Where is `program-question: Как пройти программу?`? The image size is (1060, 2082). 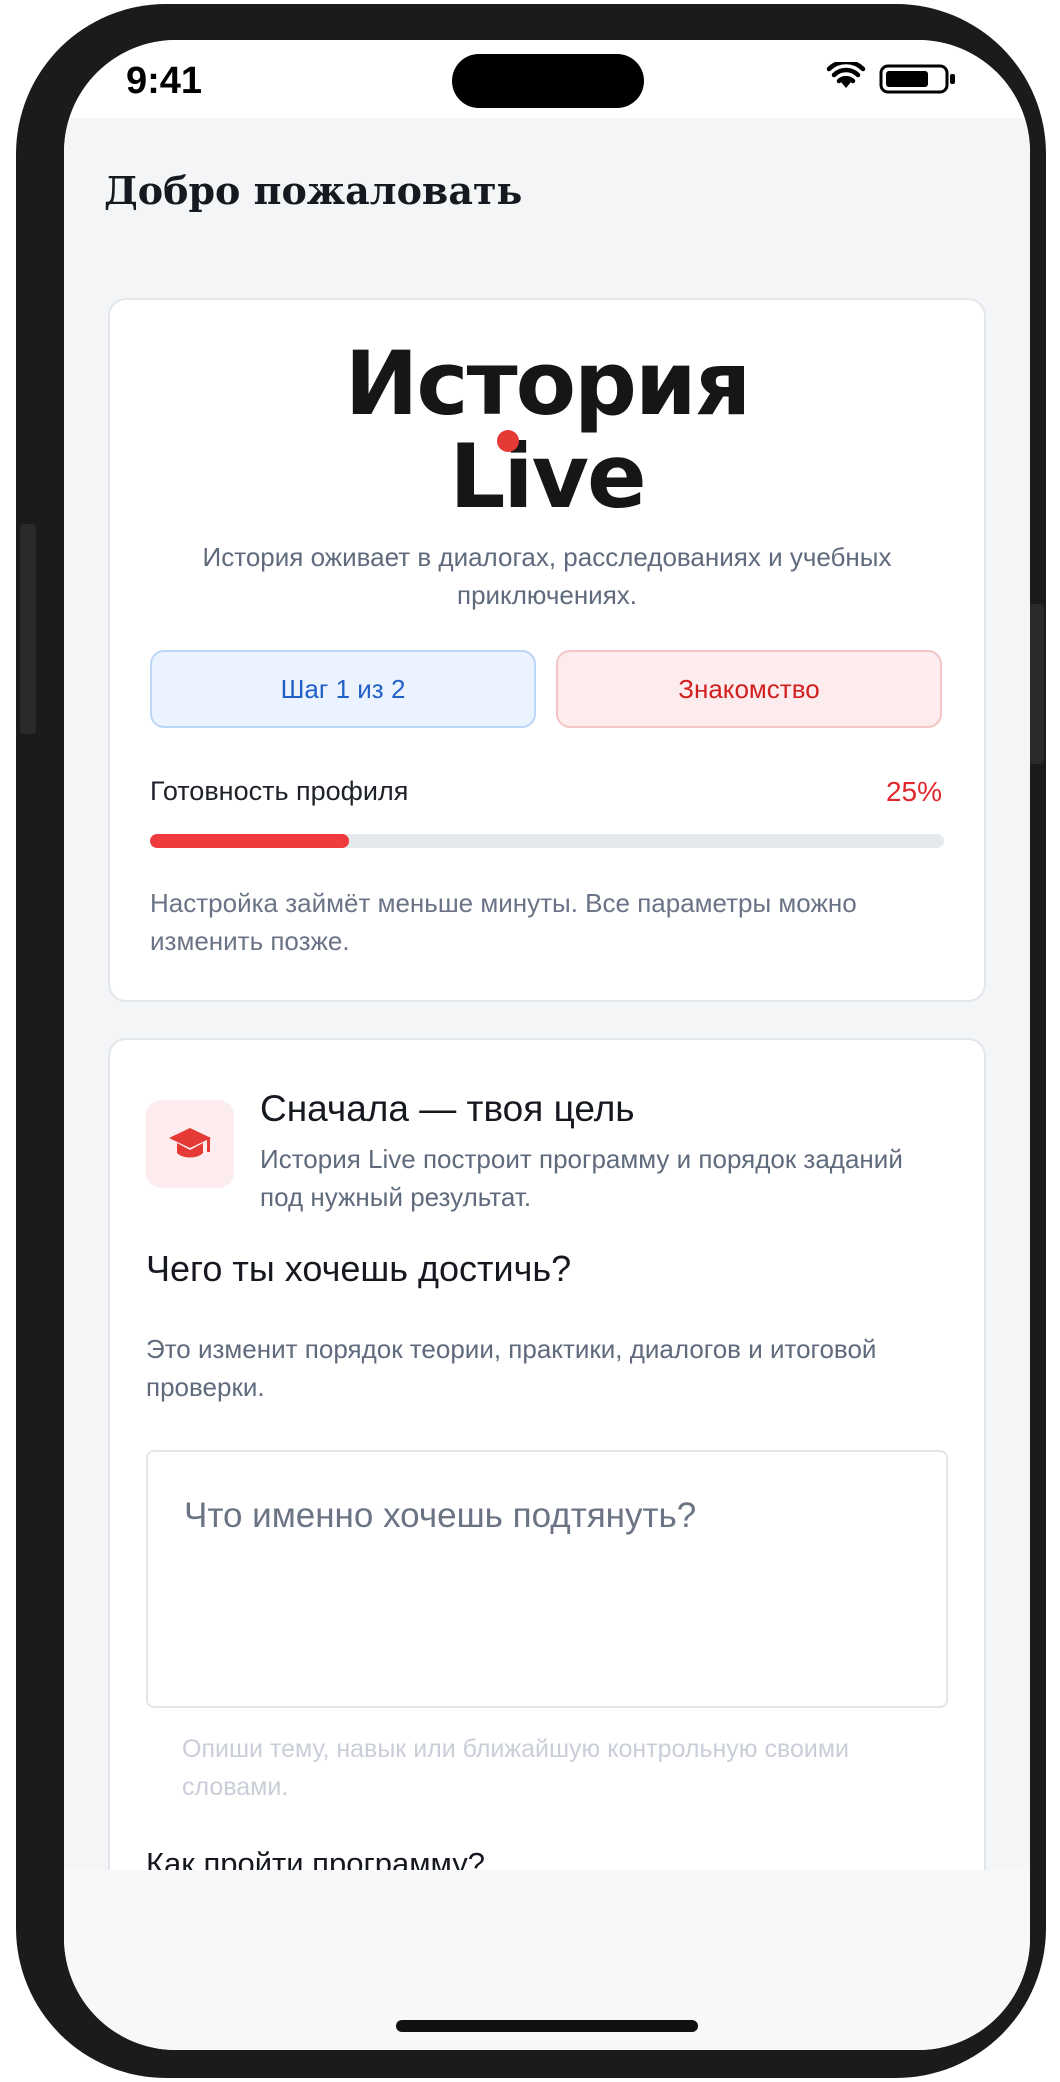
program-question: Как пройти программу? is located at coordinates (315, 1858).